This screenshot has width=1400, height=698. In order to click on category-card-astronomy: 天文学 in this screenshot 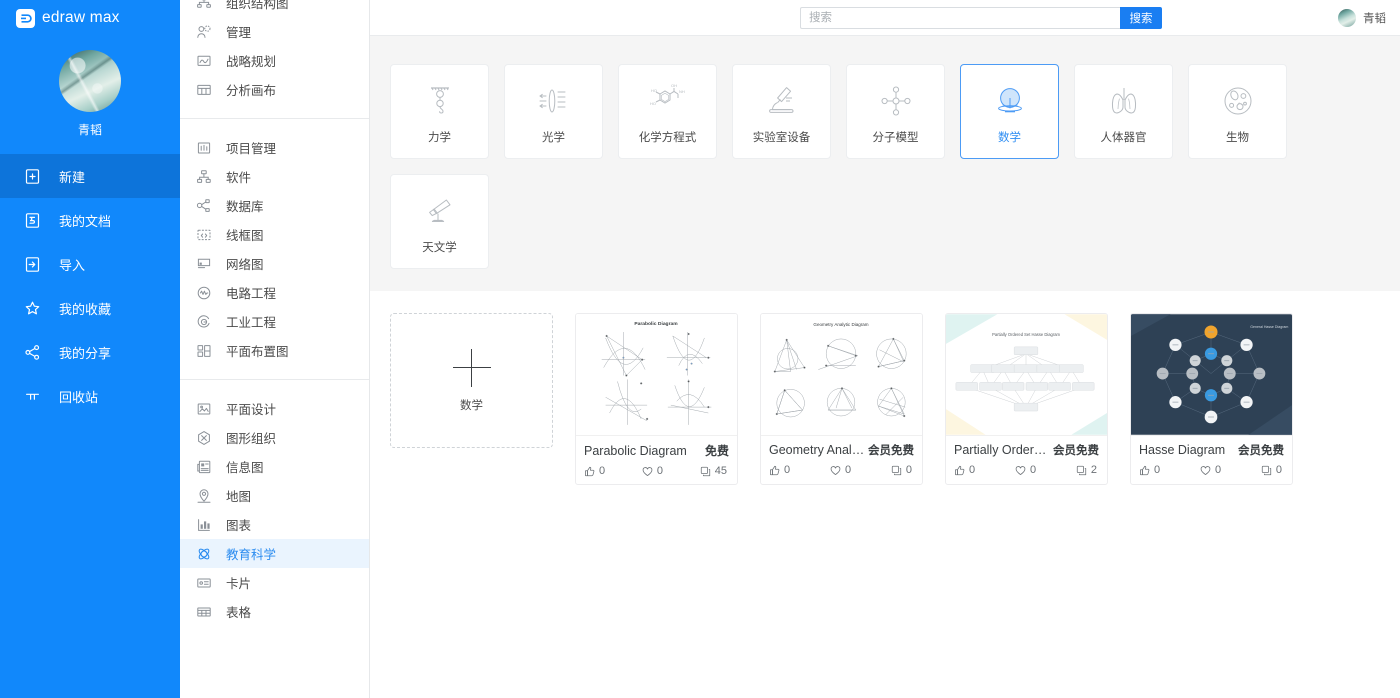, I will do `click(439, 221)`.